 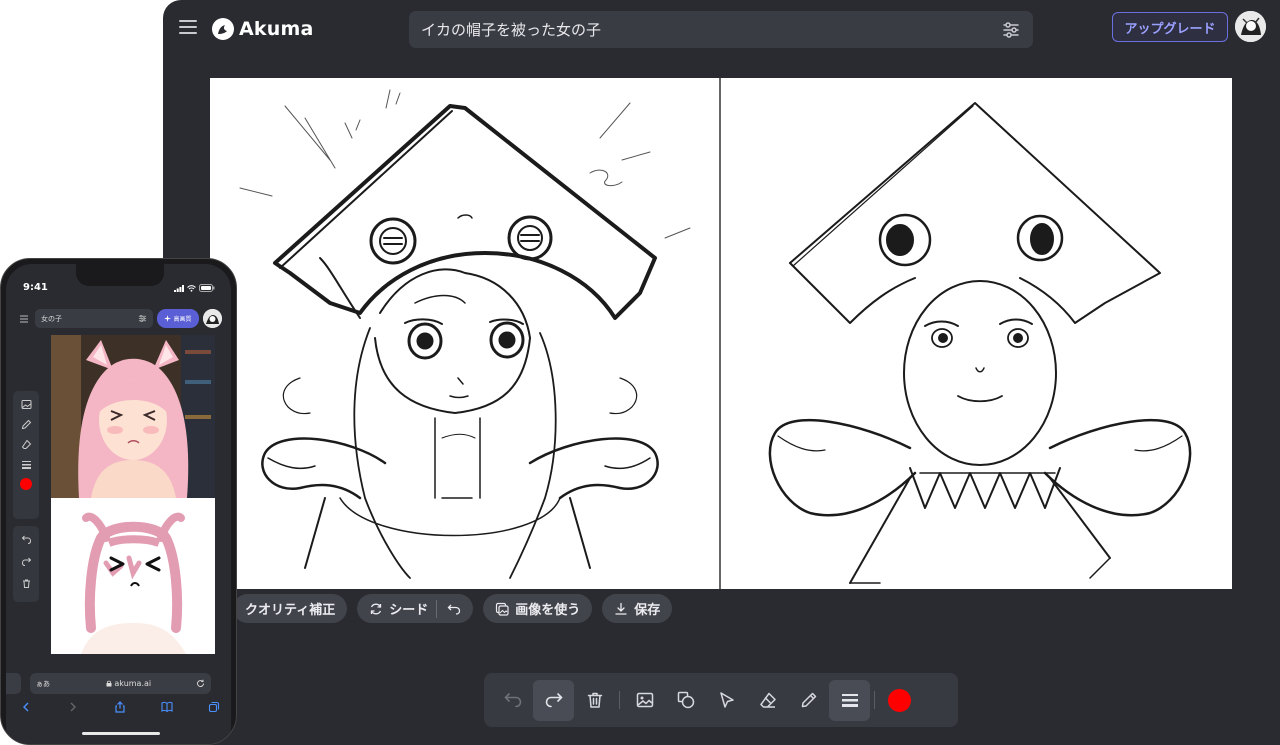 I want to click on quality-correction-label: クオリティ補正, so click(x=290, y=610).